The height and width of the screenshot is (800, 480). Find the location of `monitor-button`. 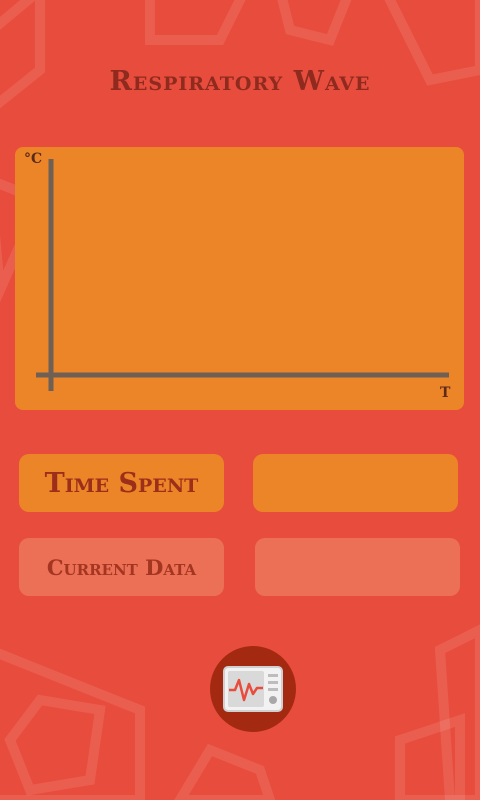

monitor-button is located at coordinates (253, 689).